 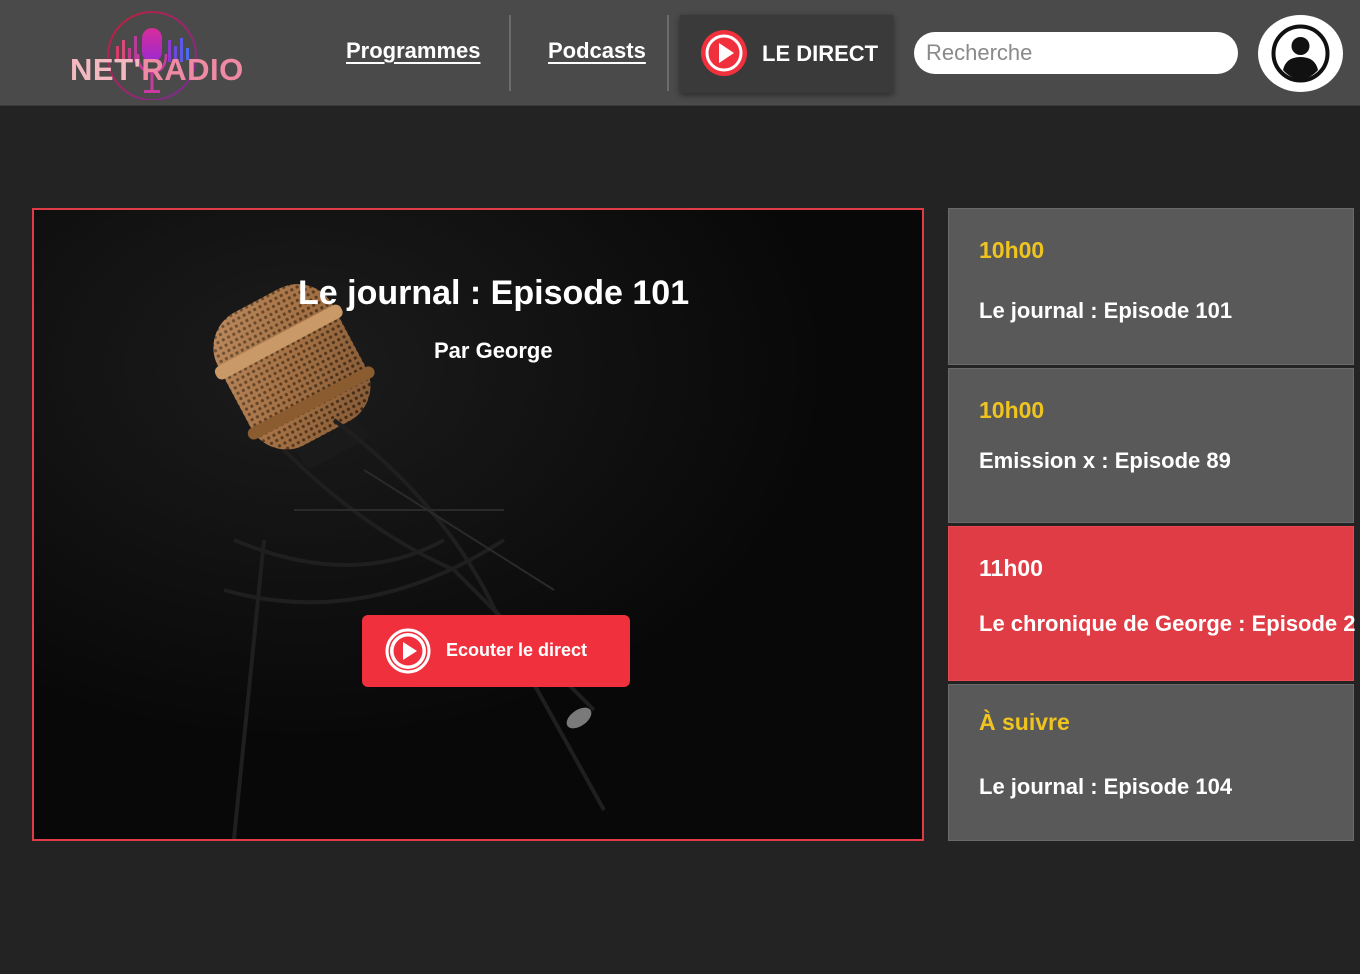 I want to click on schedule-item-time: 11h00, so click(x=1011, y=568).